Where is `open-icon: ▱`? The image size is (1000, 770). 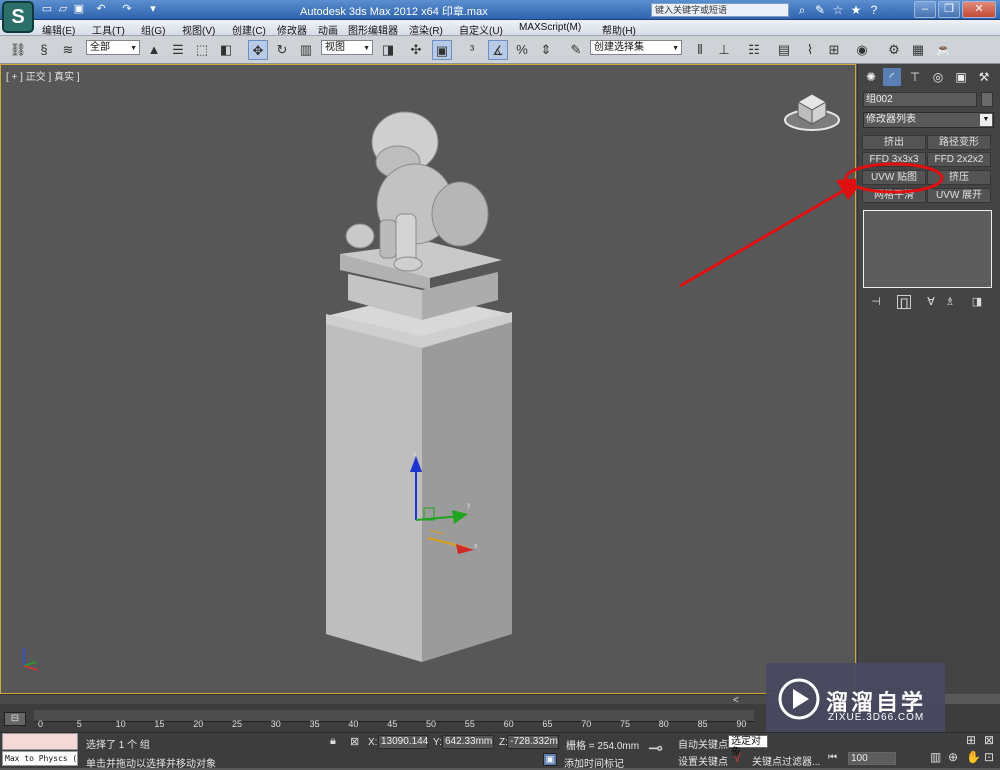 open-icon: ▱ is located at coordinates (63, 9).